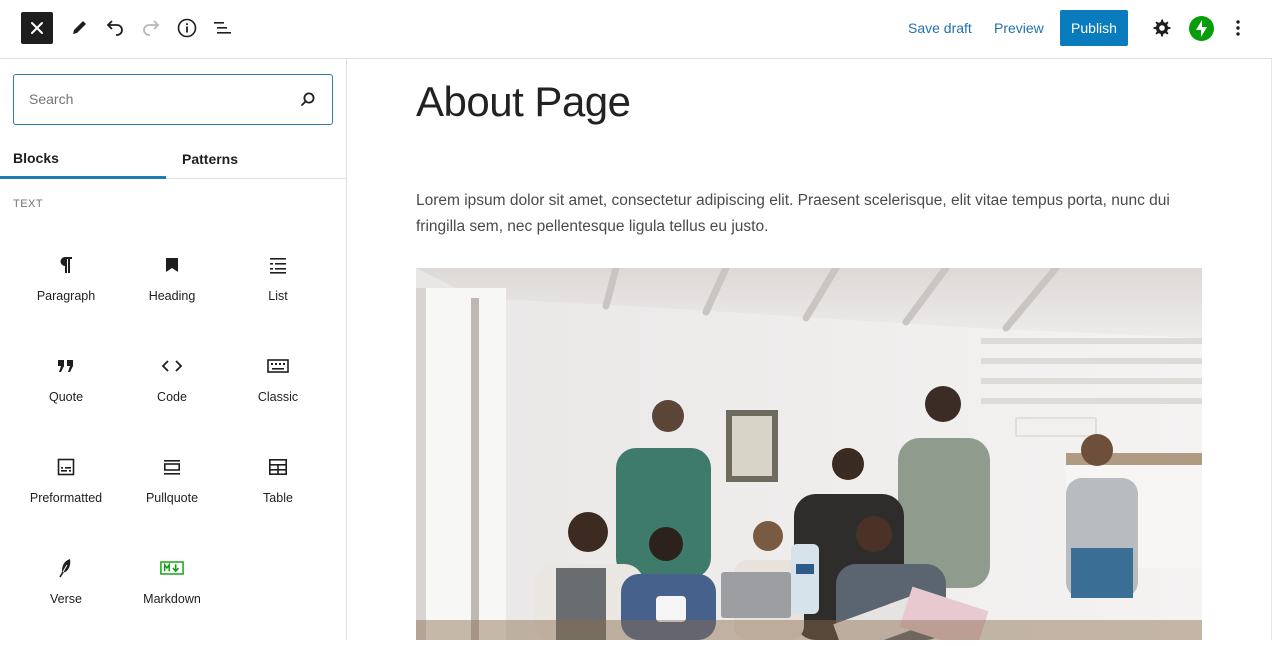 This screenshot has height=646, width=1272. I want to click on block-table: Table, so click(278, 500).